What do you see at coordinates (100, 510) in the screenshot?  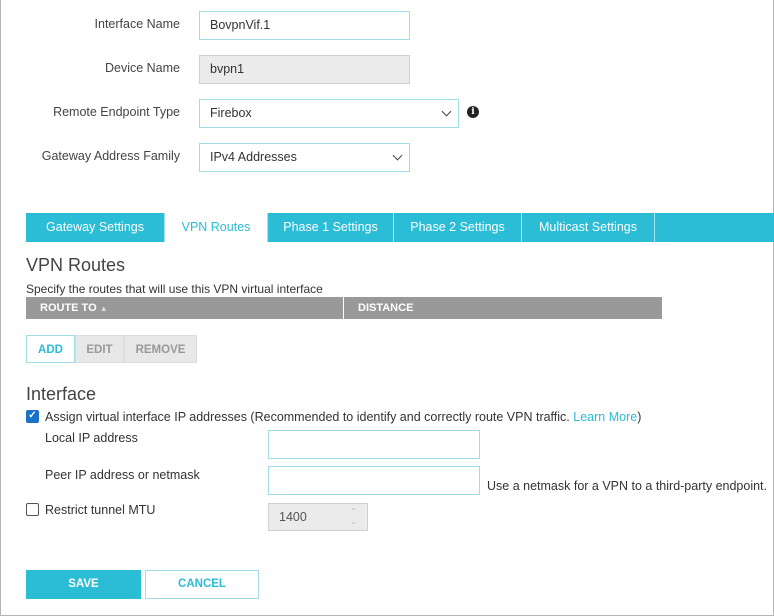 I see `restrict-mtu-label: Restrict tunnel MTU` at bounding box center [100, 510].